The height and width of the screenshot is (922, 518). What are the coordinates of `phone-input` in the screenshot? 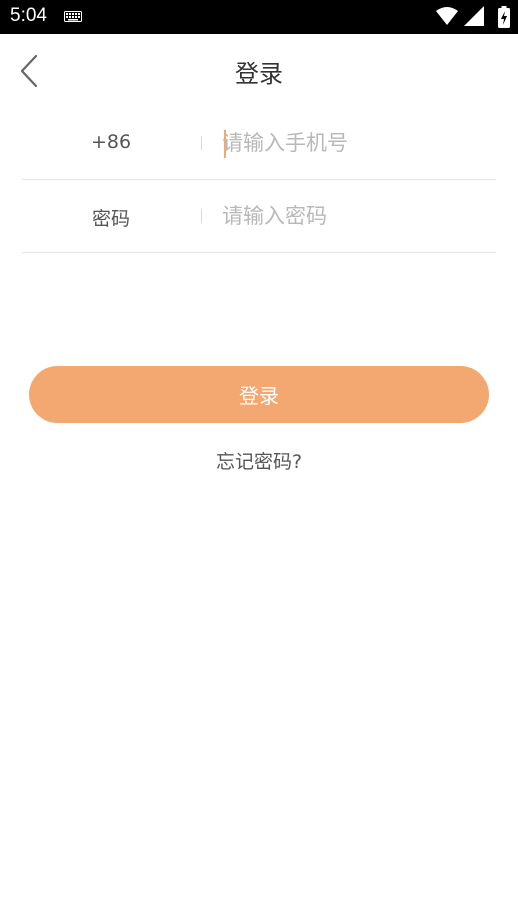 It's located at (357, 143).